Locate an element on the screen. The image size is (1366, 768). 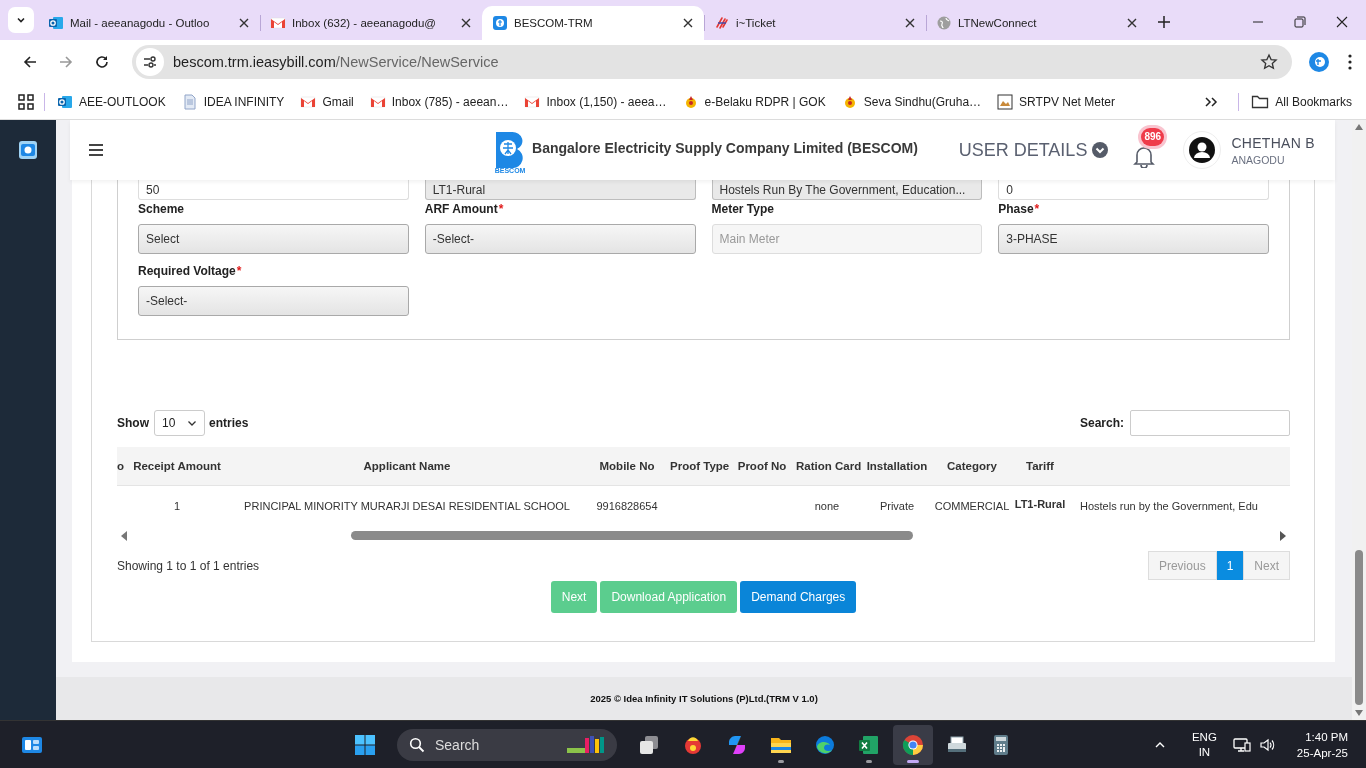
table-info: Showing 1 to 1 of 1 entries is located at coordinates (188, 565).